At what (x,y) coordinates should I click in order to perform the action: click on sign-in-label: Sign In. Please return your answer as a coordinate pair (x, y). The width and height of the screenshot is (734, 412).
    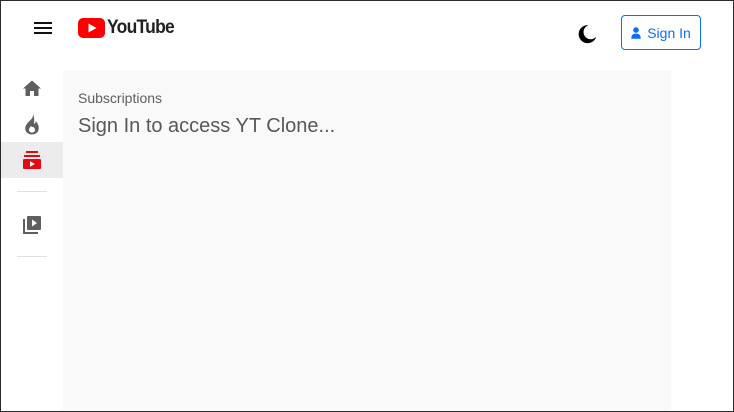
    Looking at the image, I should click on (669, 32).